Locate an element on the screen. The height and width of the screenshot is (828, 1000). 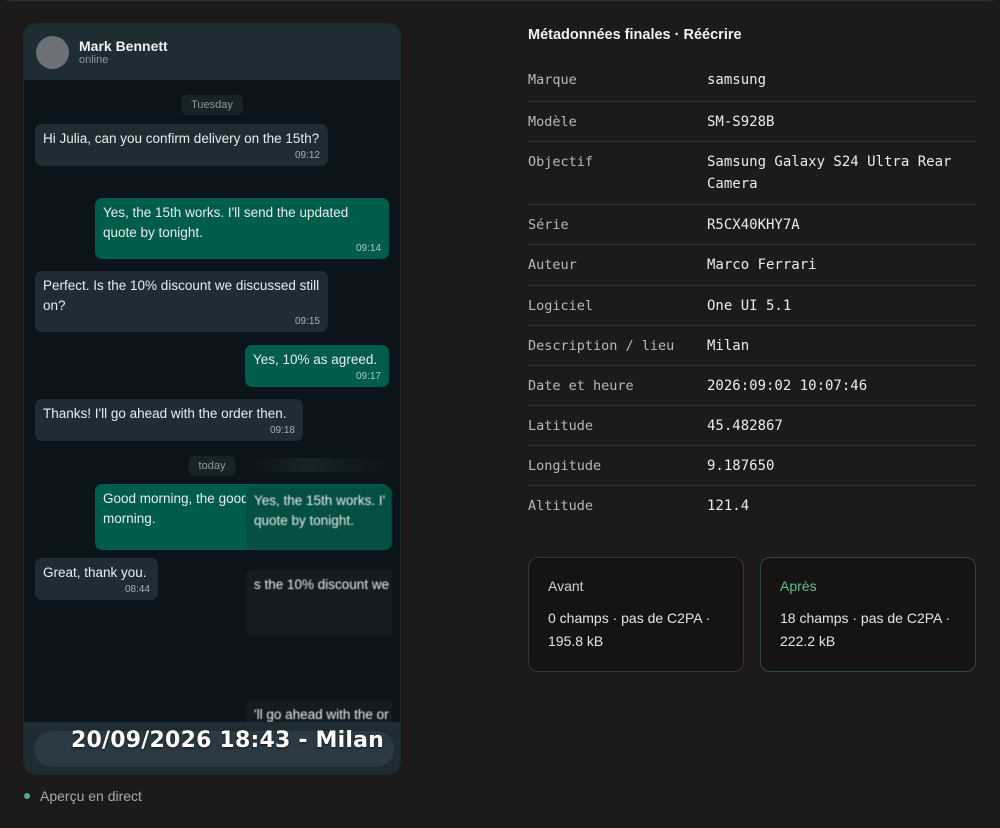
message-bubble: Great, thank you. 08:44 is located at coordinates (96, 579).